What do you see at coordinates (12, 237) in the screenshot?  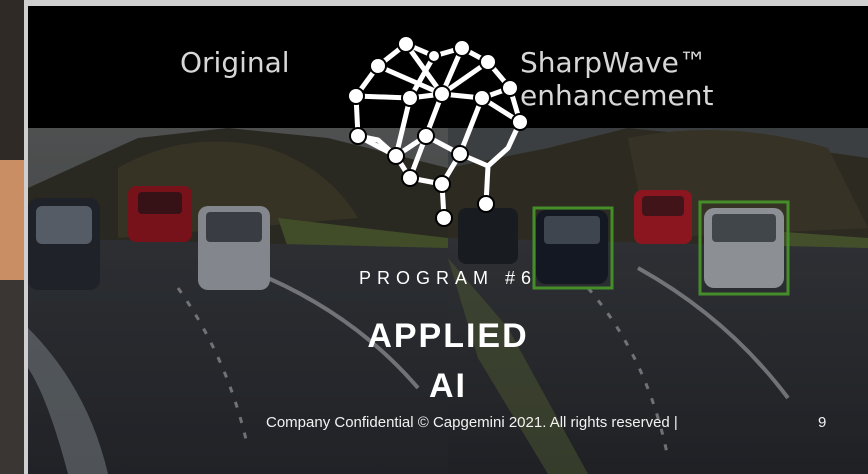 I see `left-edge-strip` at bounding box center [12, 237].